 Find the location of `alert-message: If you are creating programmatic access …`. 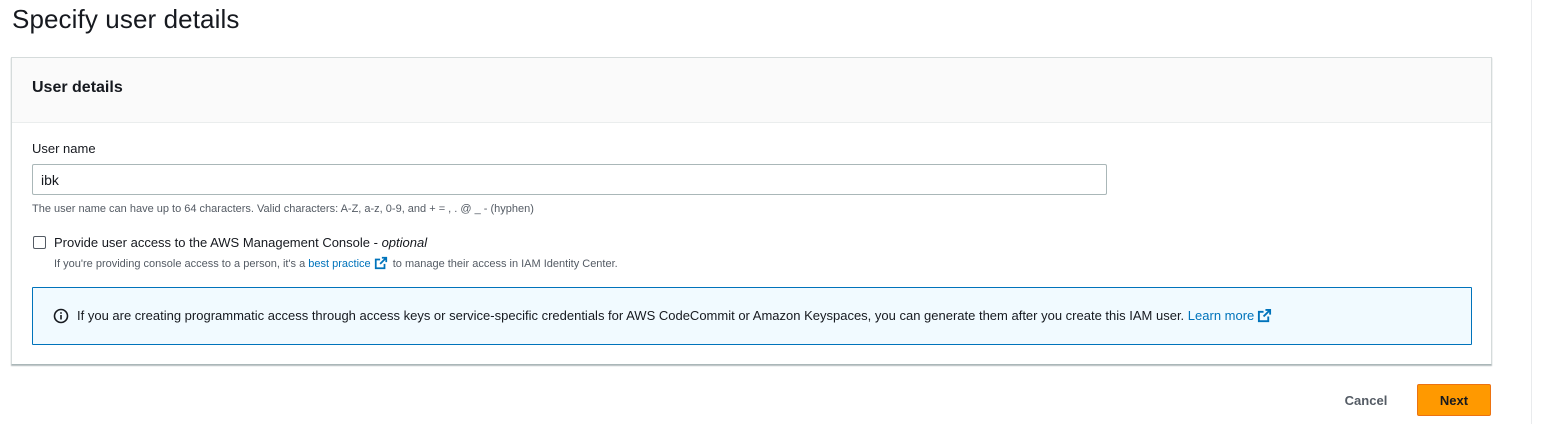

alert-message: If you are creating programmatic access … is located at coordinates (632, 315).